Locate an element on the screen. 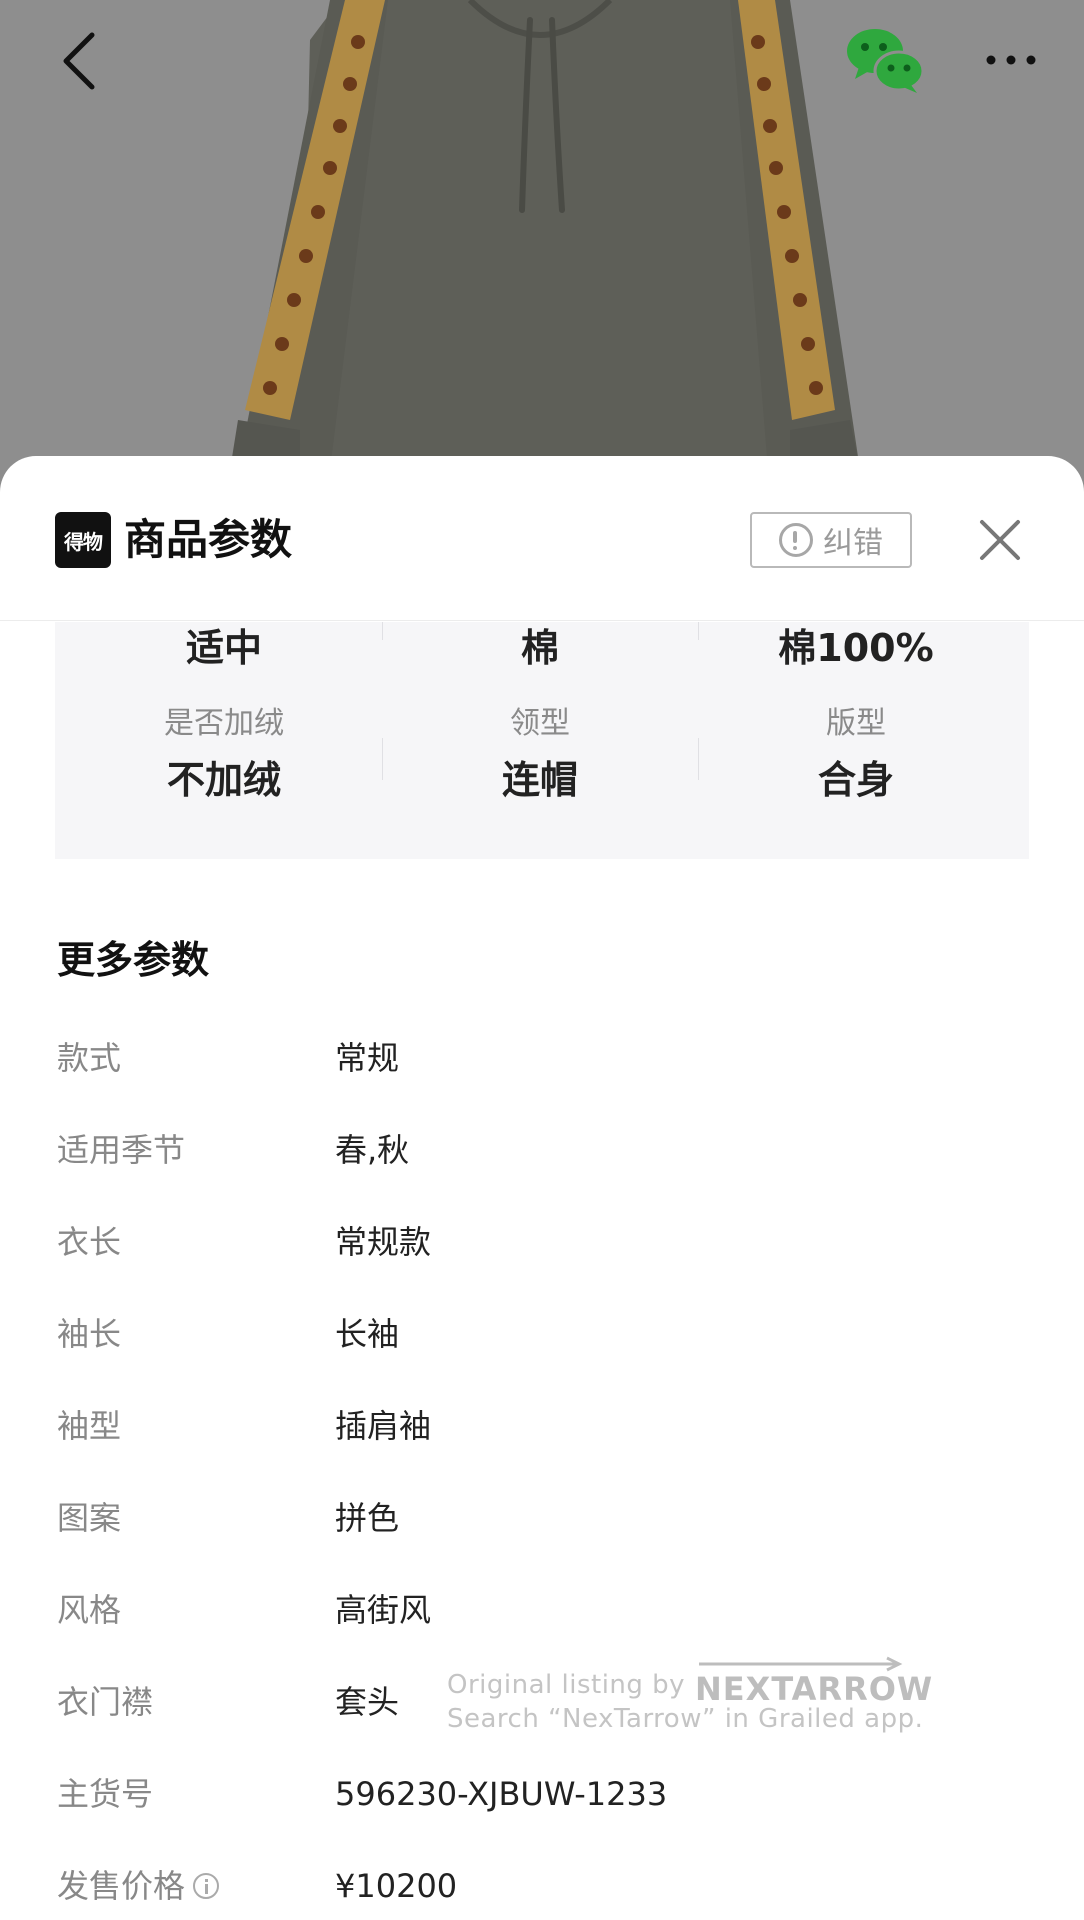 Image resolution: width=1084 pixels, height=1920 pixels. watermark-brand: NEXTARROW is located at coordinates (814, 1689).